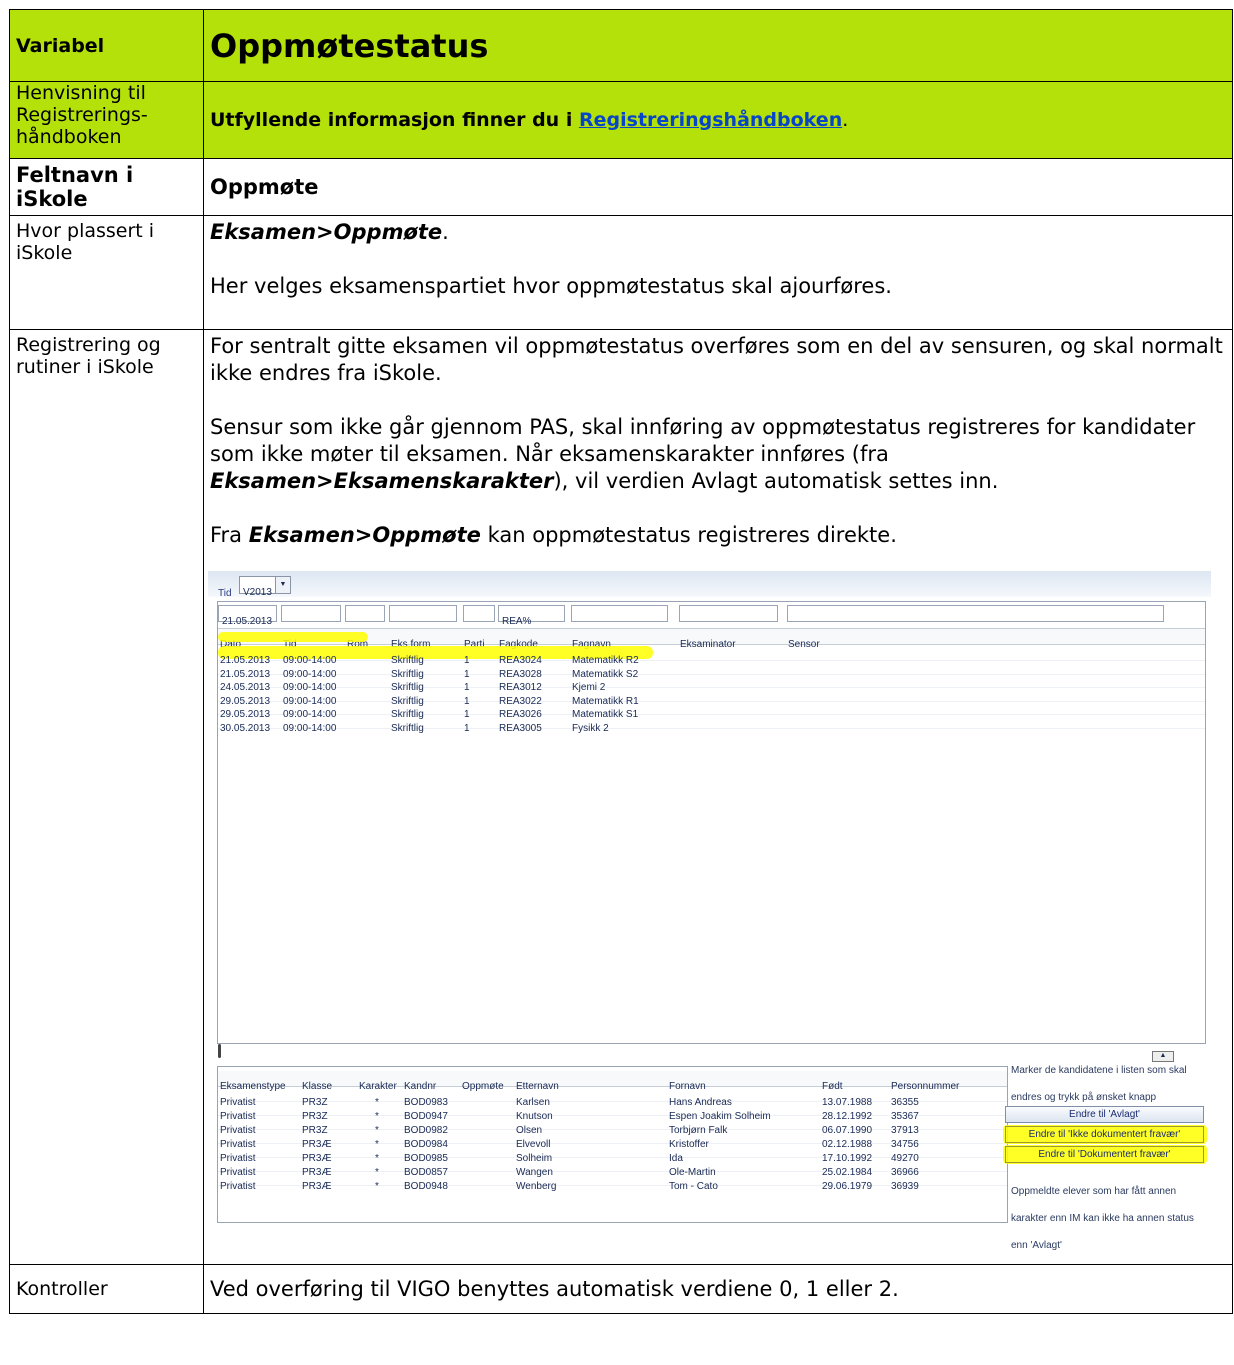  Describe the element at coordinates (365, 613) in the screenshot. I see `filter-rom` at that location.